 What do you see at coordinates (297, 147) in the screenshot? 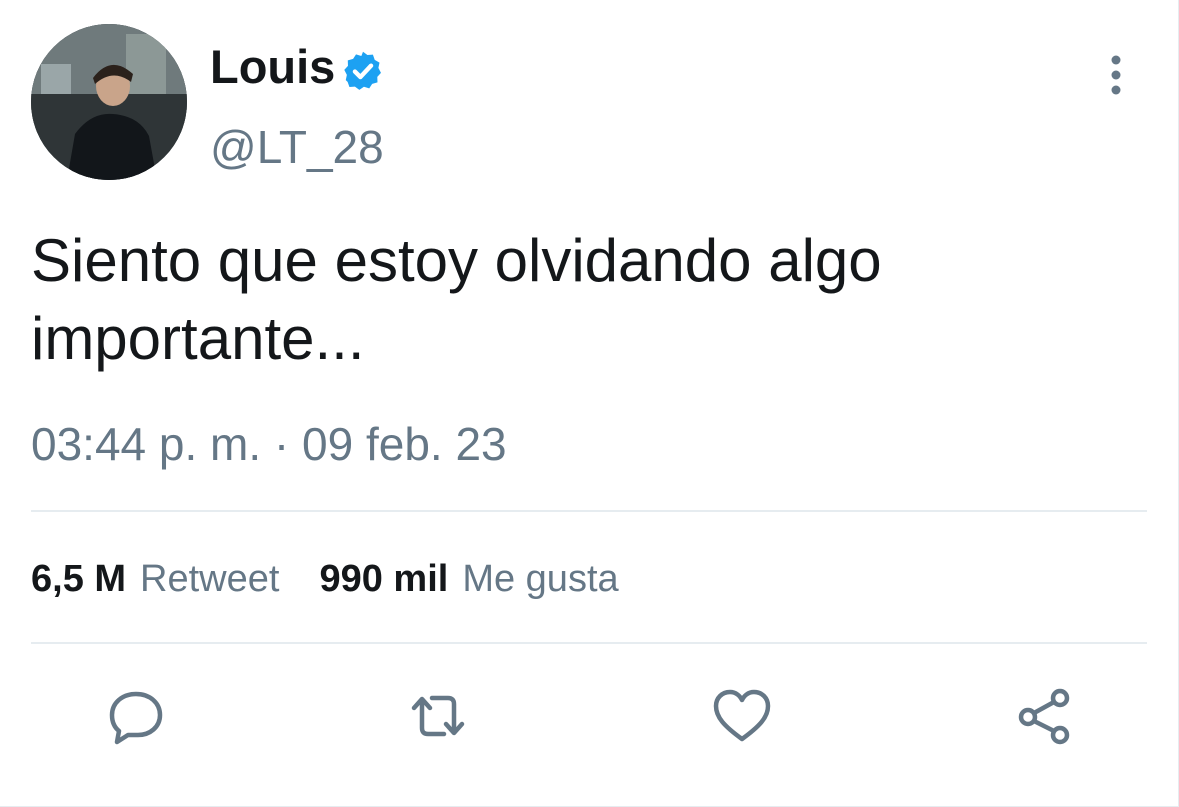
I see `handle: @LT_28` at bounding box center [297, 147].